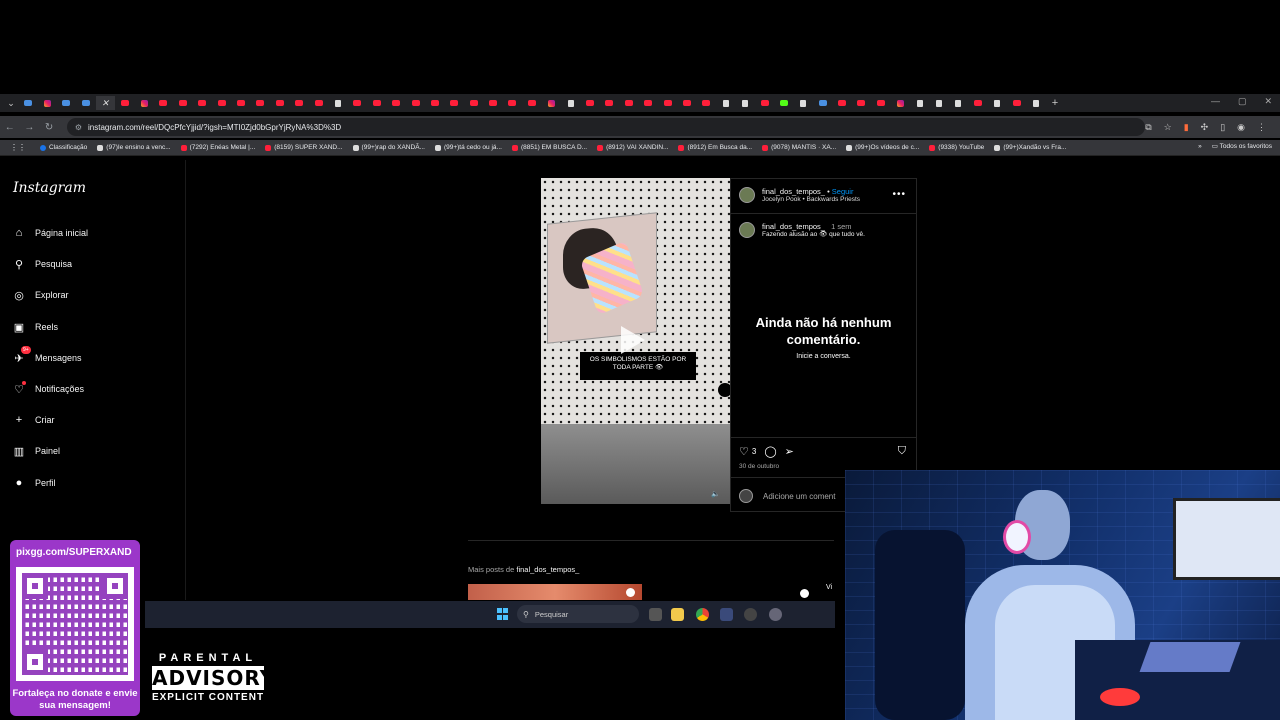 Image resolution: width=1280 pixels, height=720 pixels. What do you see at coordinates (10, 127) in the screenshot?
I see `back-icon: ←` at bounding box center [10, 127].